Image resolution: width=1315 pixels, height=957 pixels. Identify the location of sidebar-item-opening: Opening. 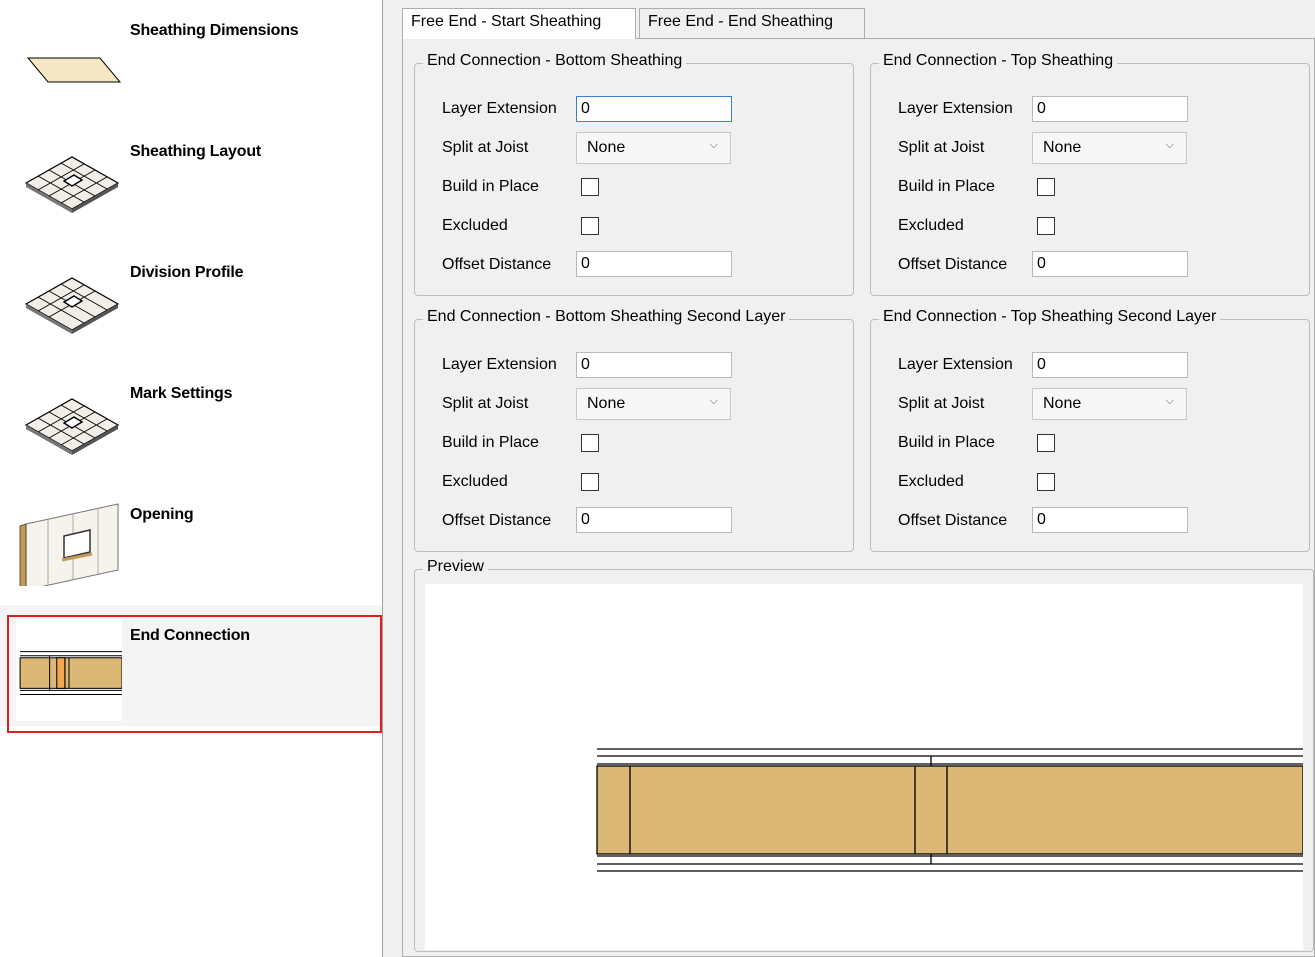
(191, 544).